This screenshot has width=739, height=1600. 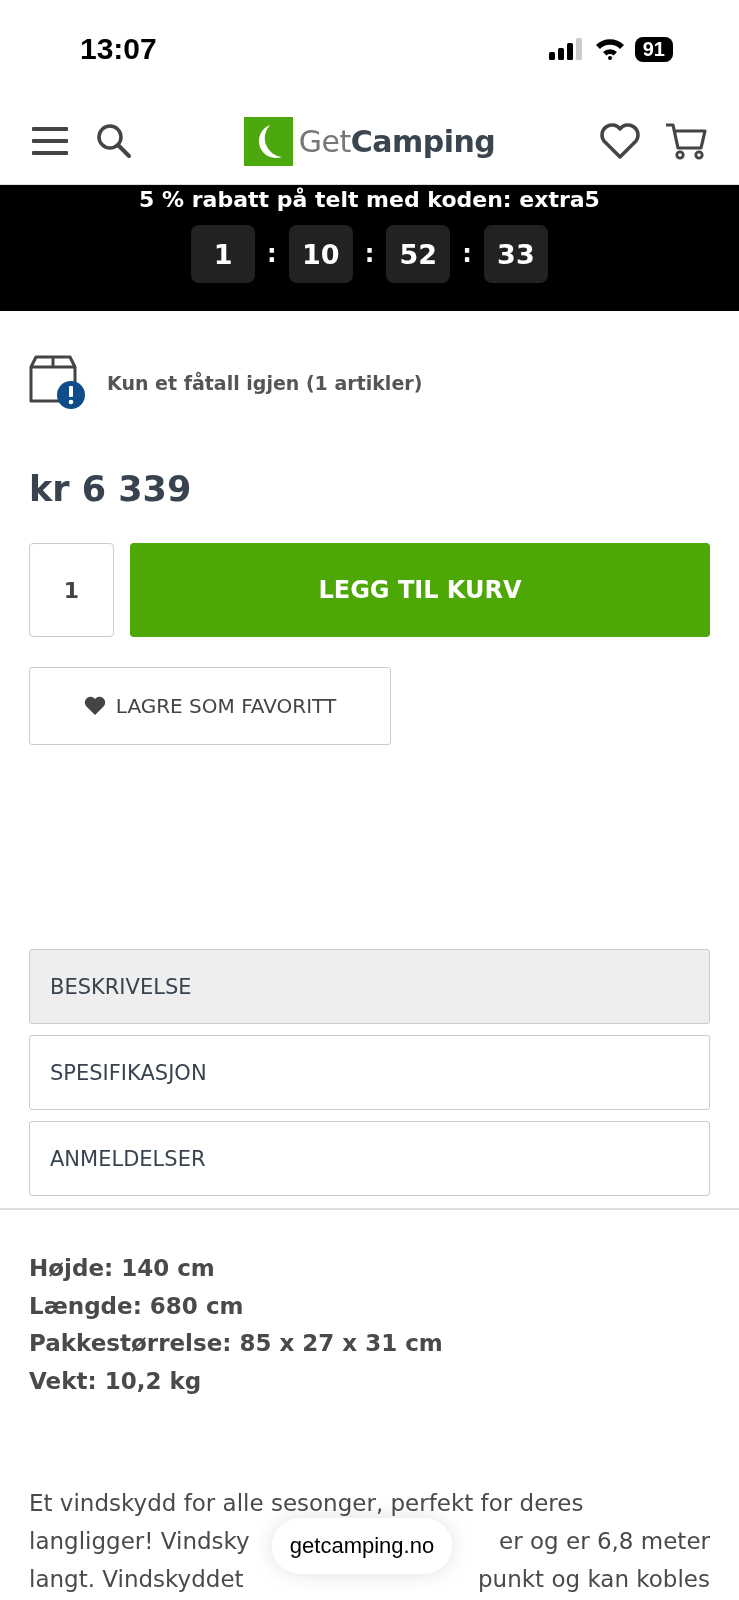 I want to click on wifi-icon, so click(x=609, y=49).